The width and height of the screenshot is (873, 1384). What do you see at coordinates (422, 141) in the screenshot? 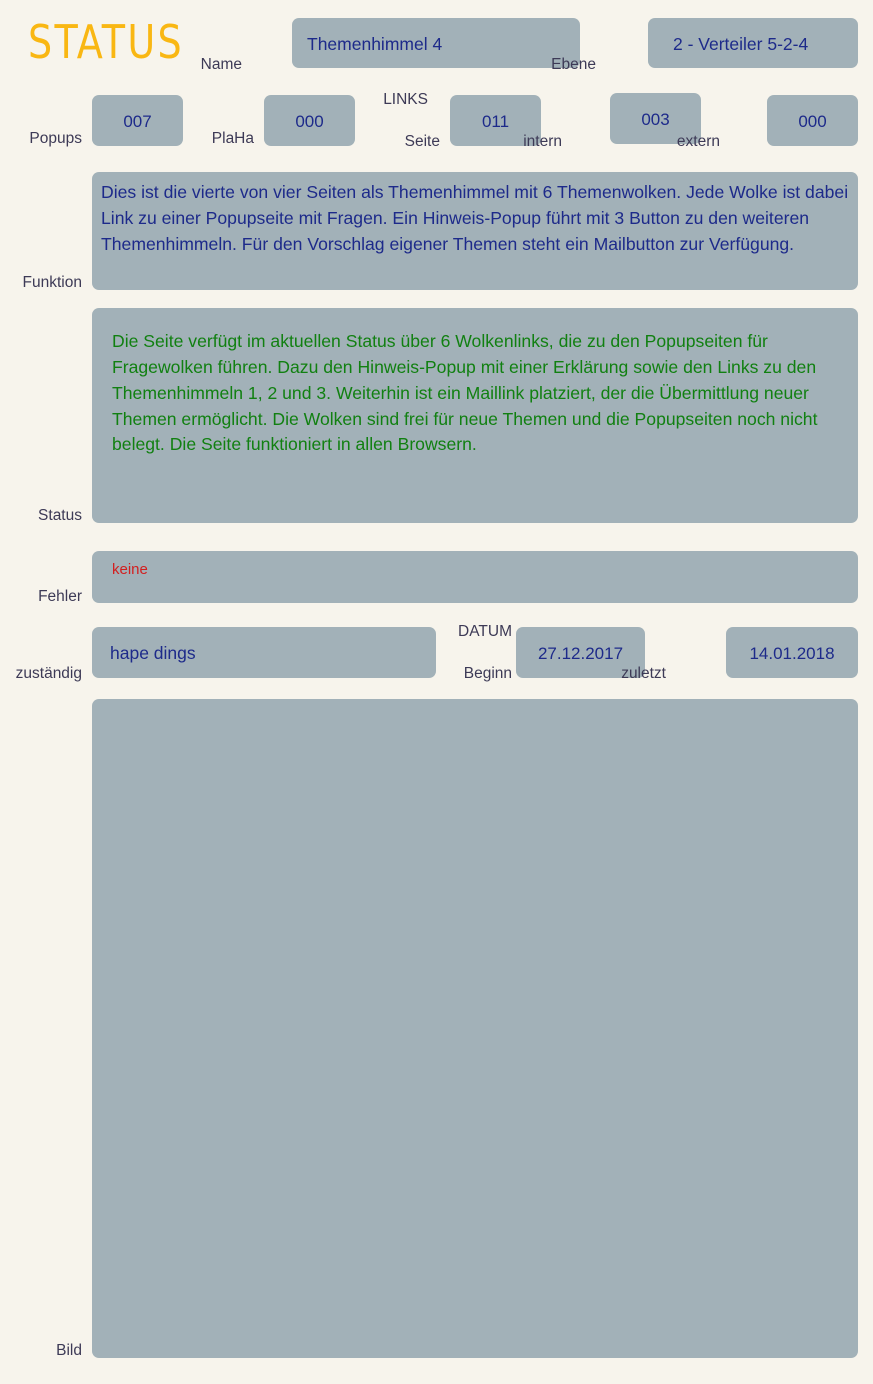
I see `seite-label: Seite` at bounding box center [422, 141].